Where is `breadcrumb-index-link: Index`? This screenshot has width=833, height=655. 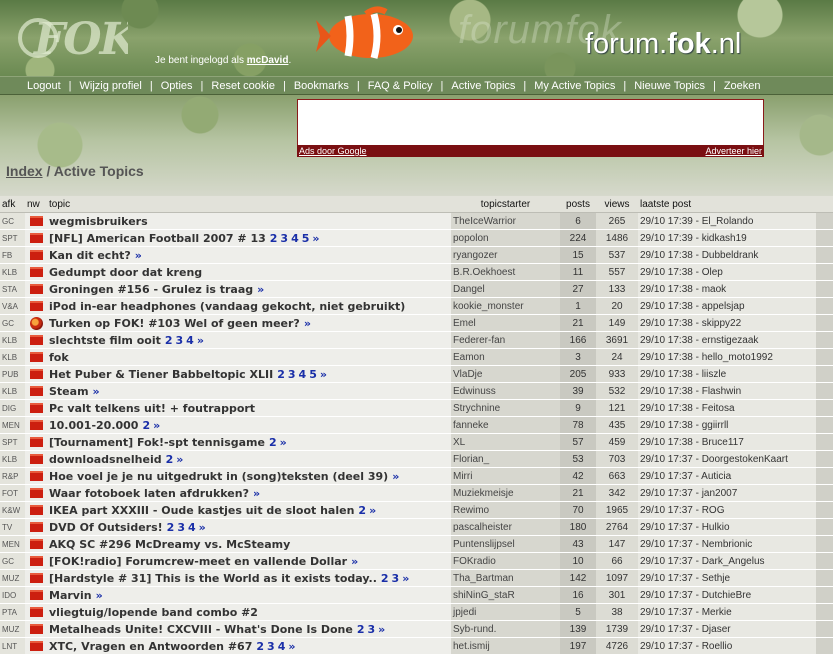
breadcrumb-index-link: Index is located at coordinates (24, 171).